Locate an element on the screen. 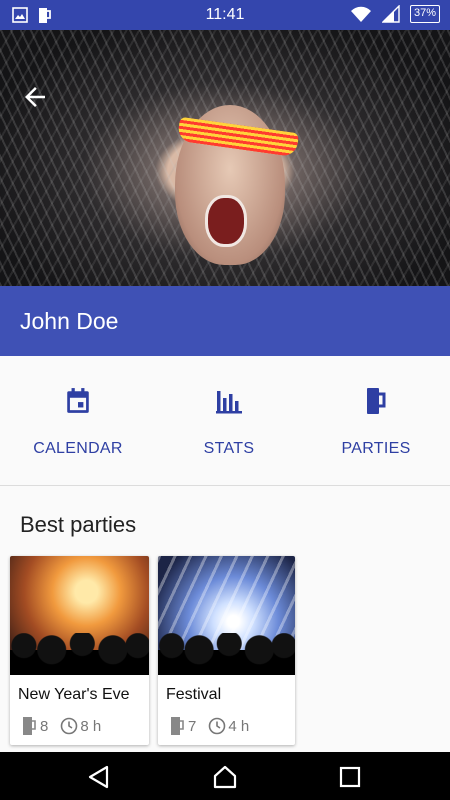  party-meta: 7 4 h is located at coordinates (209, 726).